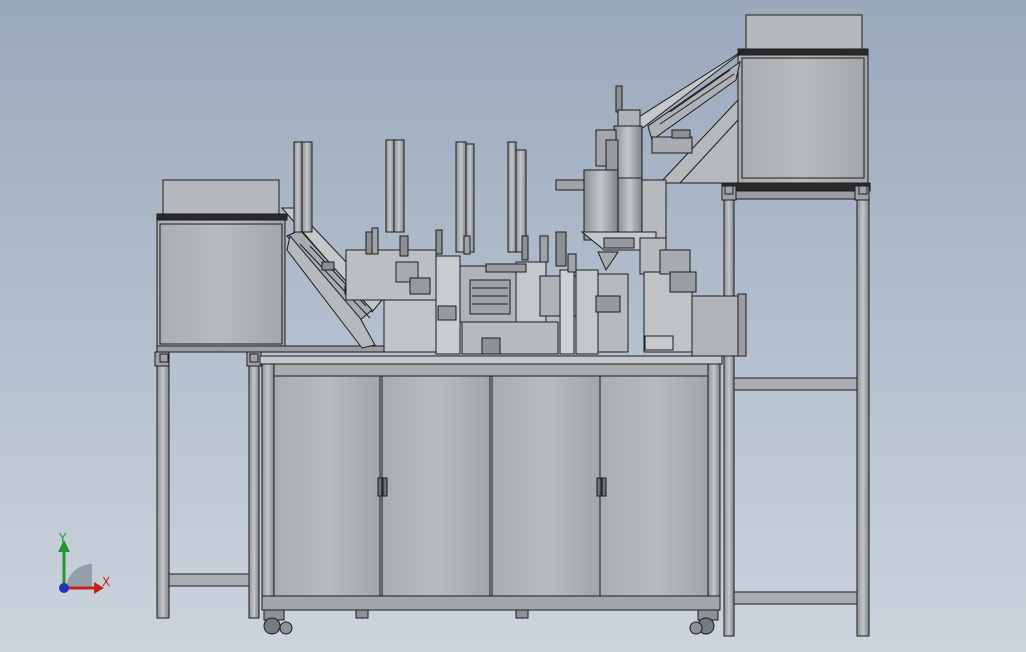 This screenshot has height=652, width=1026. Describe the element at coordinates (208, 485) in the screenshot. I see `left-stand` at that location.